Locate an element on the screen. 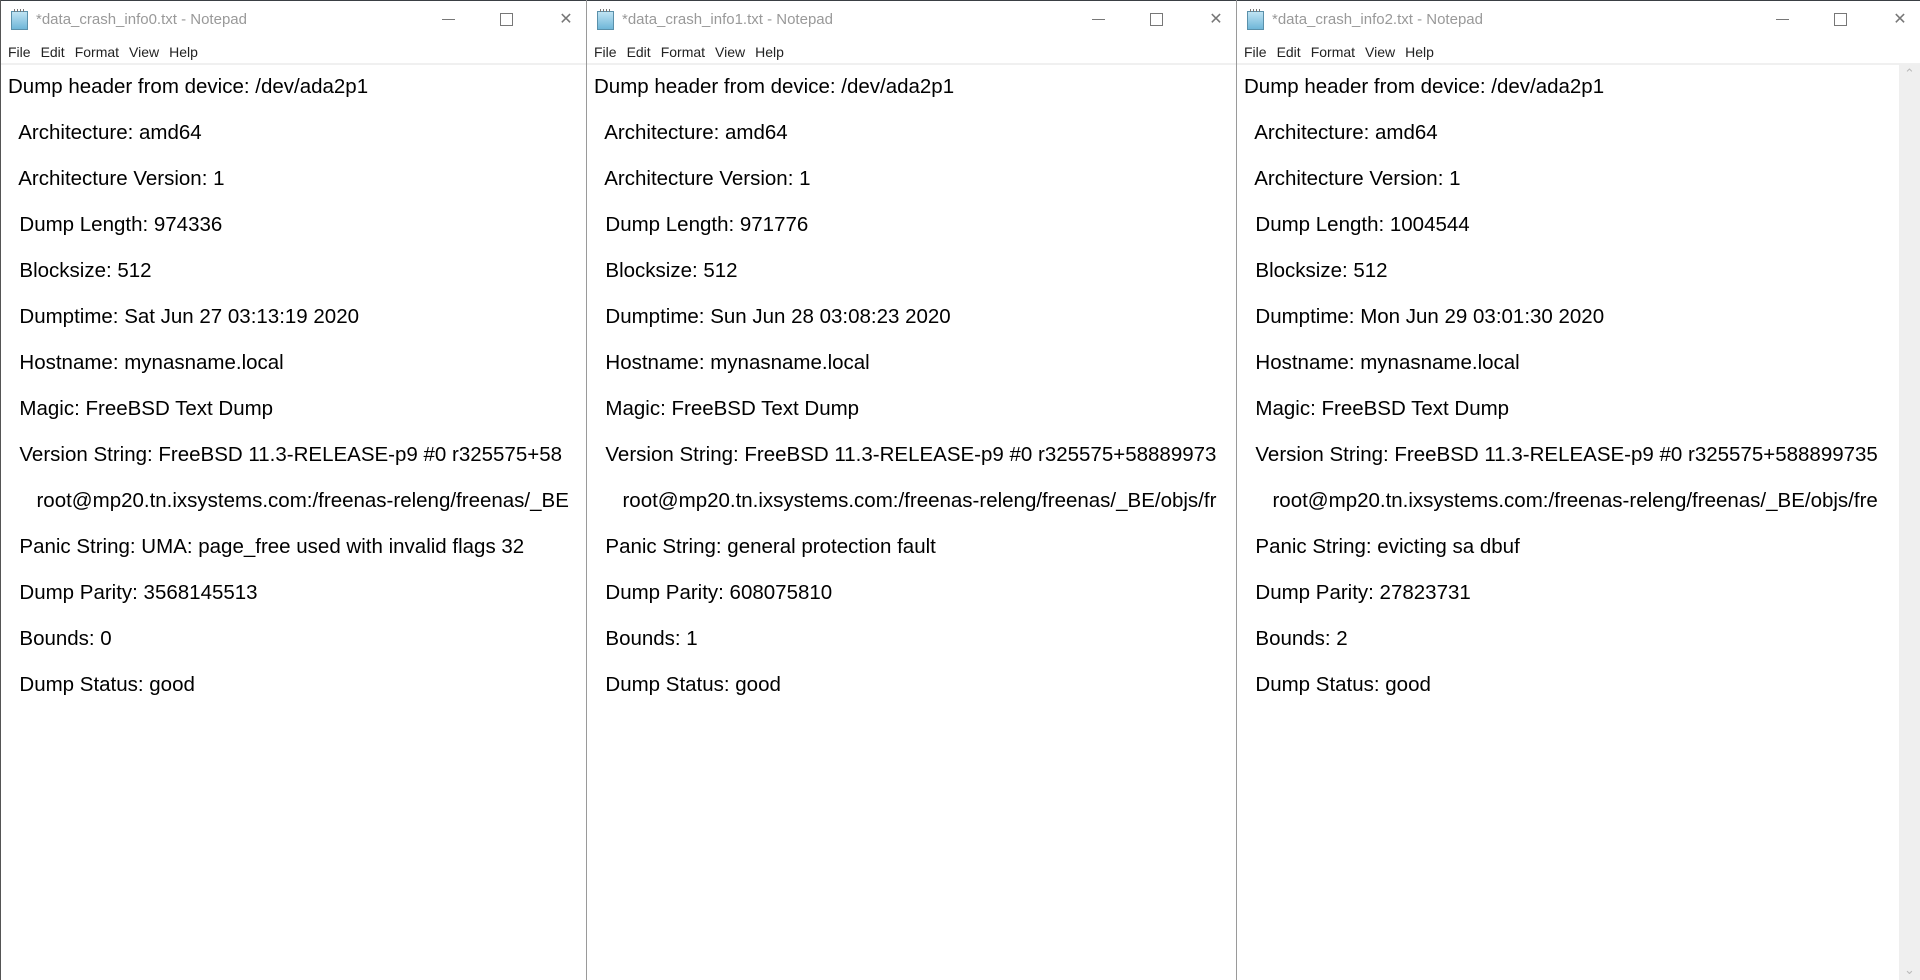  text-line: Bounds: 0 is located at coordinates (60, 638).